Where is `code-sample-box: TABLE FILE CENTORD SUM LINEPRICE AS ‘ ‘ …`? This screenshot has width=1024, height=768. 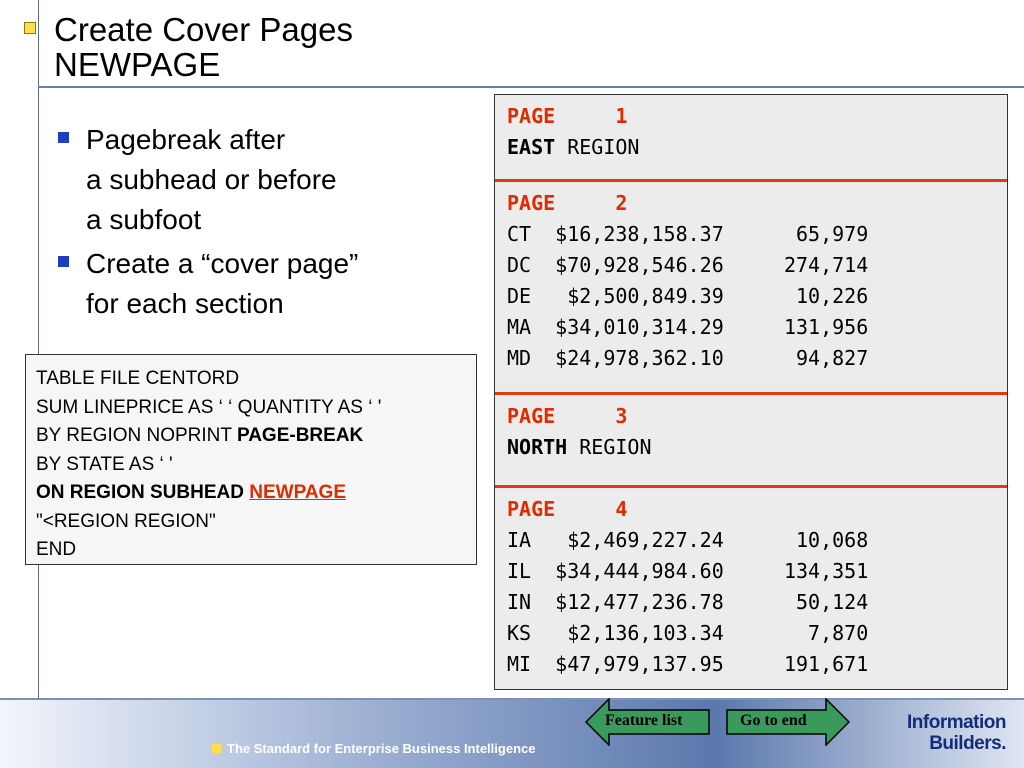 code-sample-box: TABLE FILE CENTORD SUM LINEPRICE AS ‘ ‘ … is located at coordinates (251, 459).